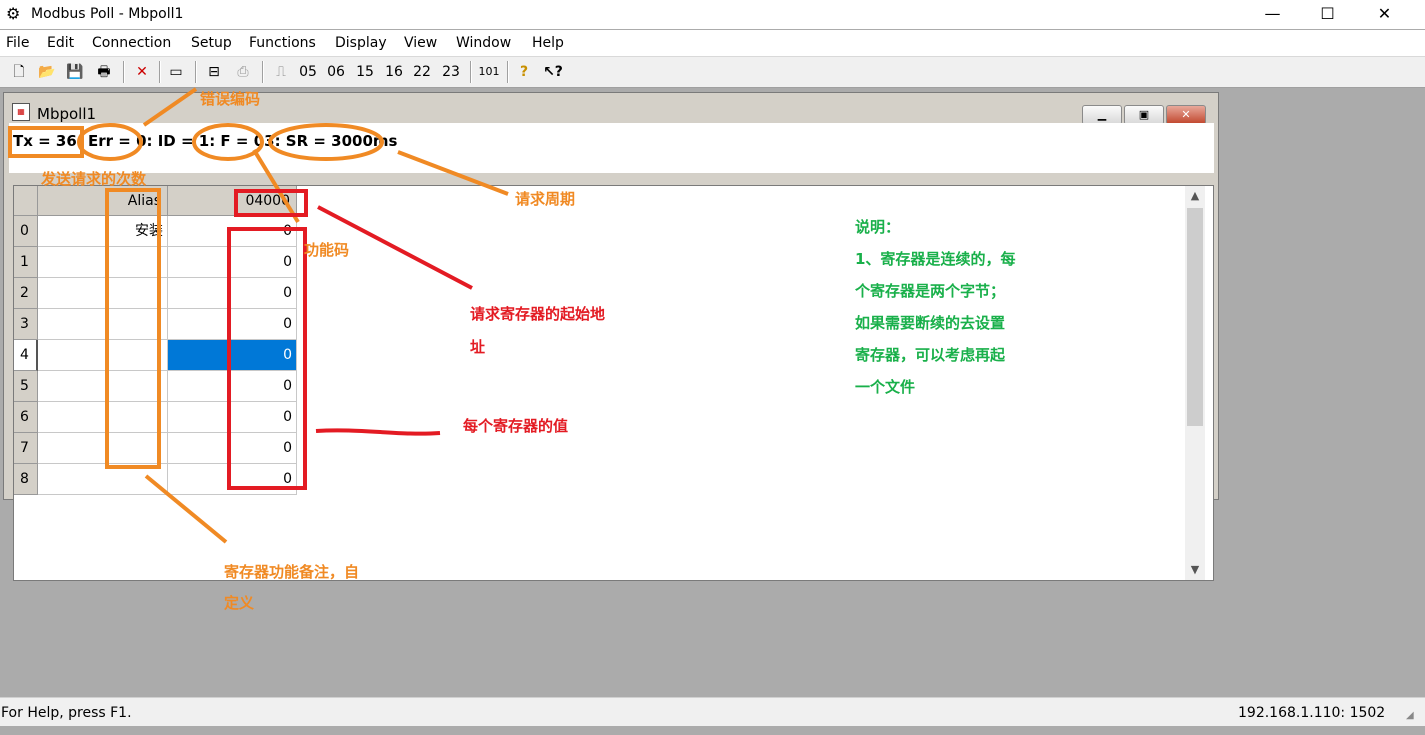 Image resolution: width=1425 pixels, height=735 pixels. Describe the element at coordinates (107, 14) in the screenshot. I see `window-title: Modbus Poll - Mbpoll1` at that location.